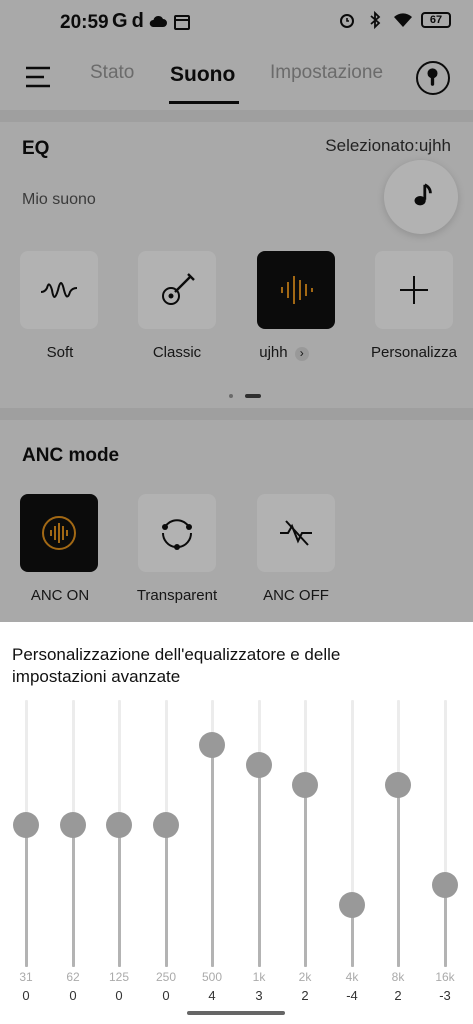 The image size is (473, 1024). Describe the element at coordinates (73, 977) in the screenshot. I see `eq-band-frequency: 62` at that location.